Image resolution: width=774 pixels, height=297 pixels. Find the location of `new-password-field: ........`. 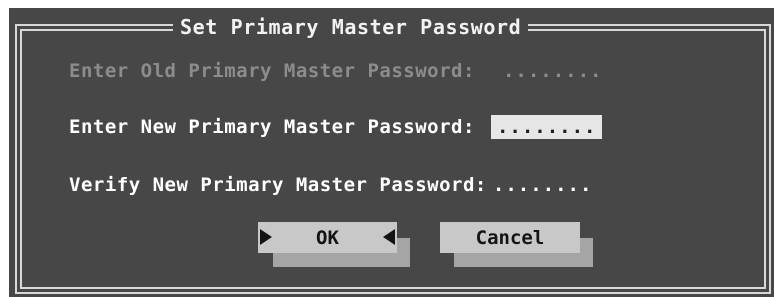

new-password-field: ........ is located at coordinates (546, 127).